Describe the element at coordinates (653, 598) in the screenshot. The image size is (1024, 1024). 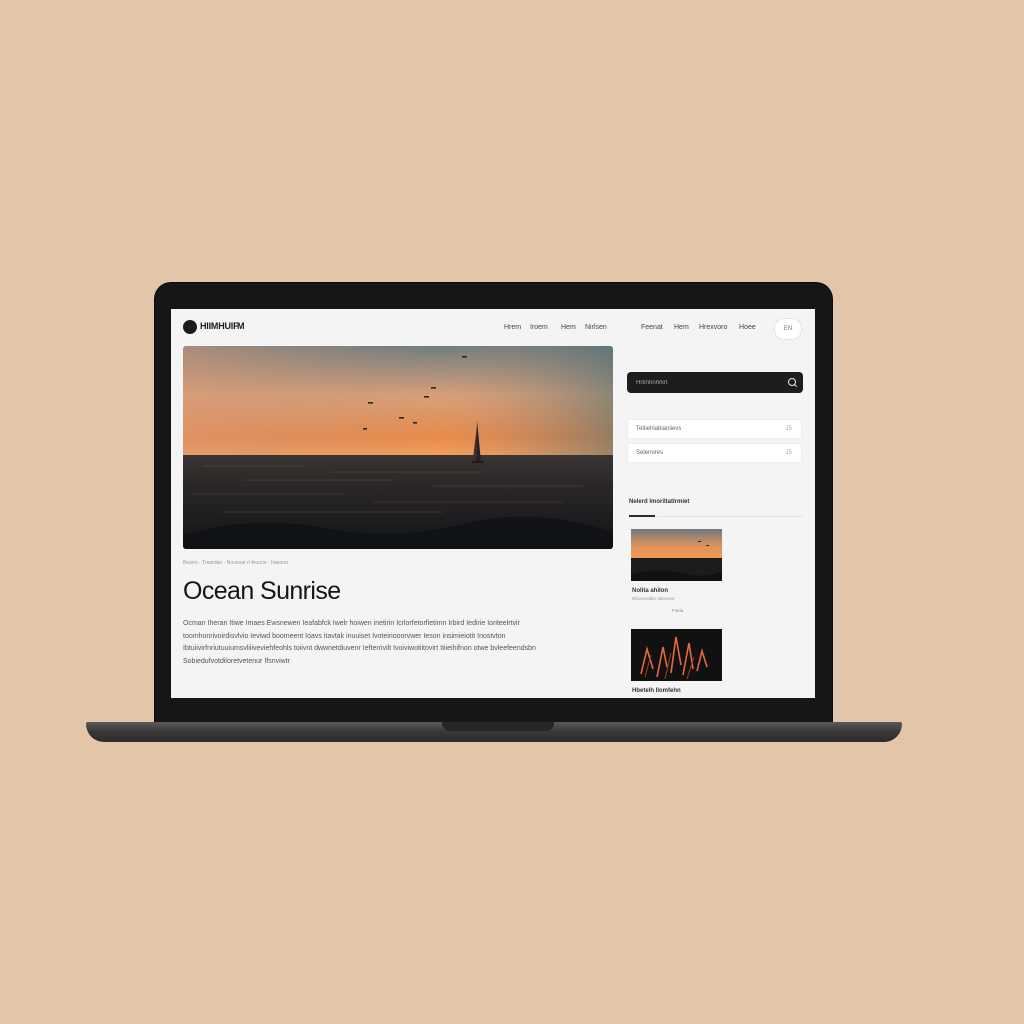
I see `related-card-meta: Bhiooeodbe daseone` at that location.